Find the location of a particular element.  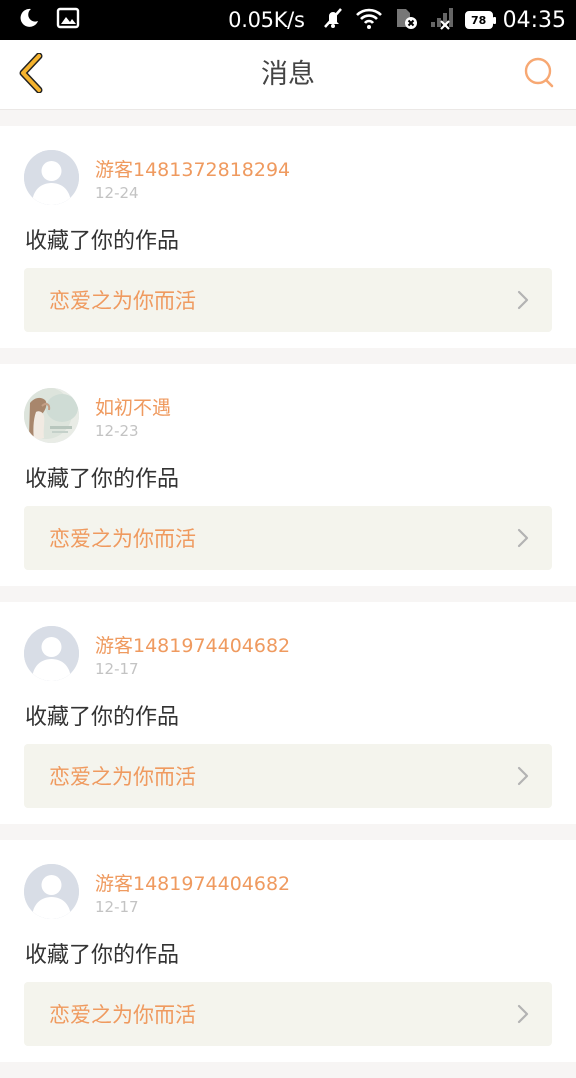

sim-error-icon is located at coordinates (406, 20).